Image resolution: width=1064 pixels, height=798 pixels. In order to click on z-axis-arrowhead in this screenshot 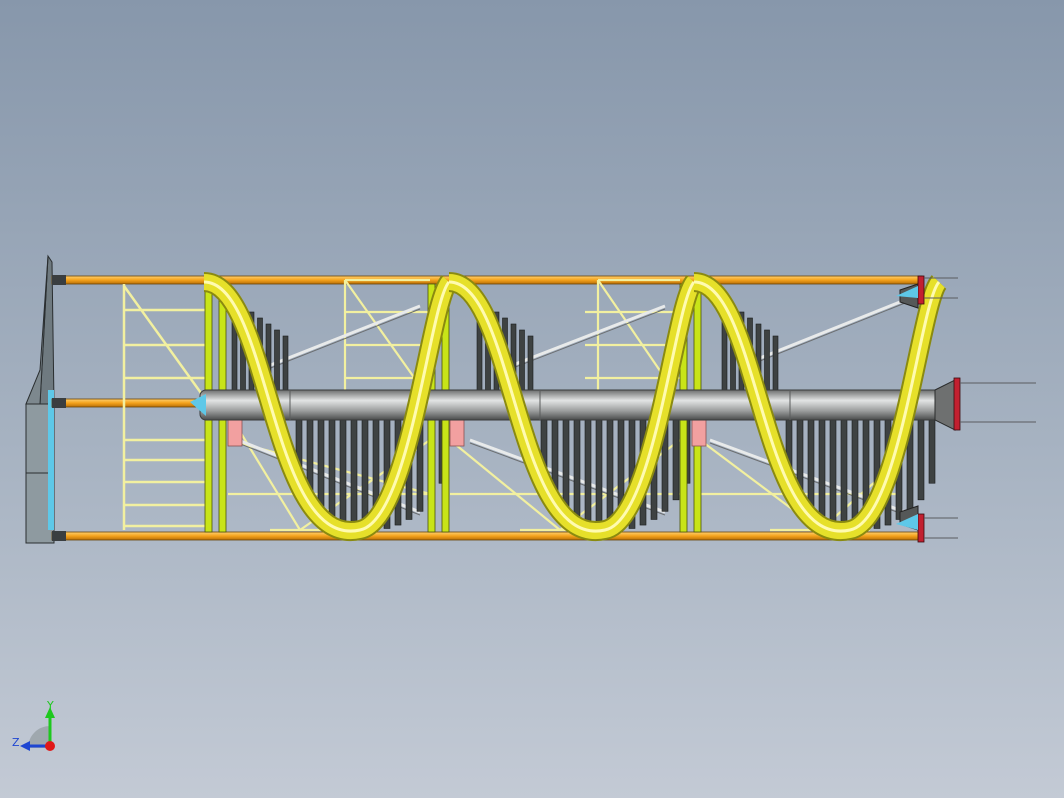, I will do `click(25, 746)`.